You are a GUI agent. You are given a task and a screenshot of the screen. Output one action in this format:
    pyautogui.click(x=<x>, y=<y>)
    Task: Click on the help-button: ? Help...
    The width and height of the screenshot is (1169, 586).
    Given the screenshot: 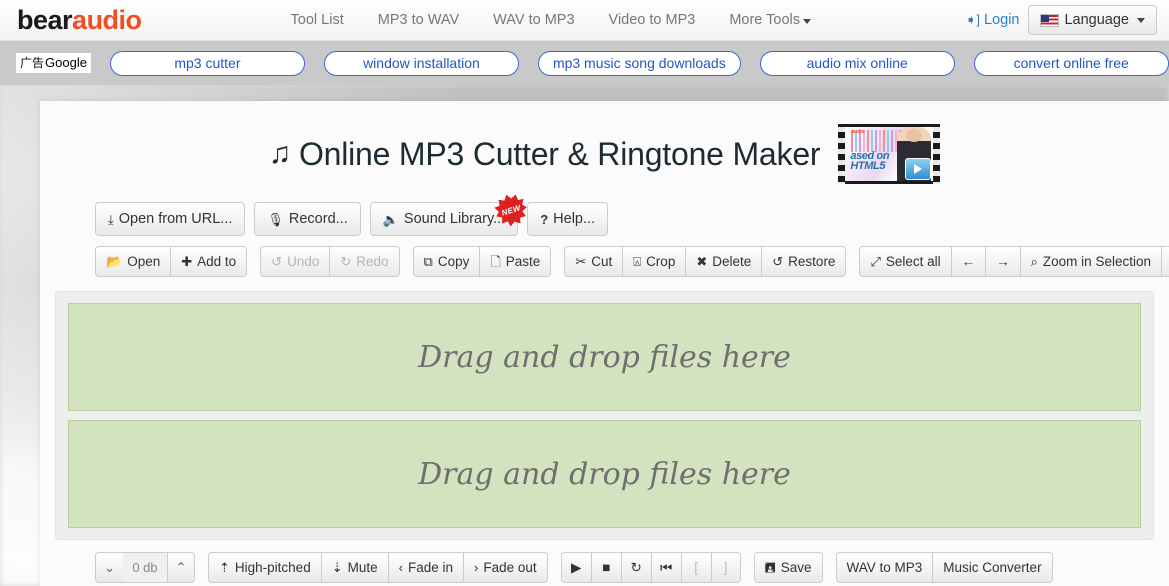 What is the action you would take?
    pyautogui.click(x=568, y=219)
    